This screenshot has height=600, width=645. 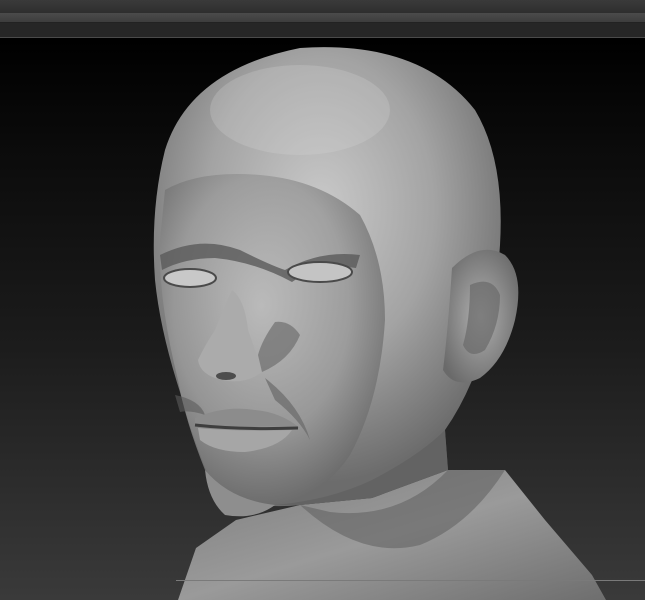 What do you see at coordinates (322, 18) in the screenshot?
I see `top-toolbar` at bounding box center [322, 18].